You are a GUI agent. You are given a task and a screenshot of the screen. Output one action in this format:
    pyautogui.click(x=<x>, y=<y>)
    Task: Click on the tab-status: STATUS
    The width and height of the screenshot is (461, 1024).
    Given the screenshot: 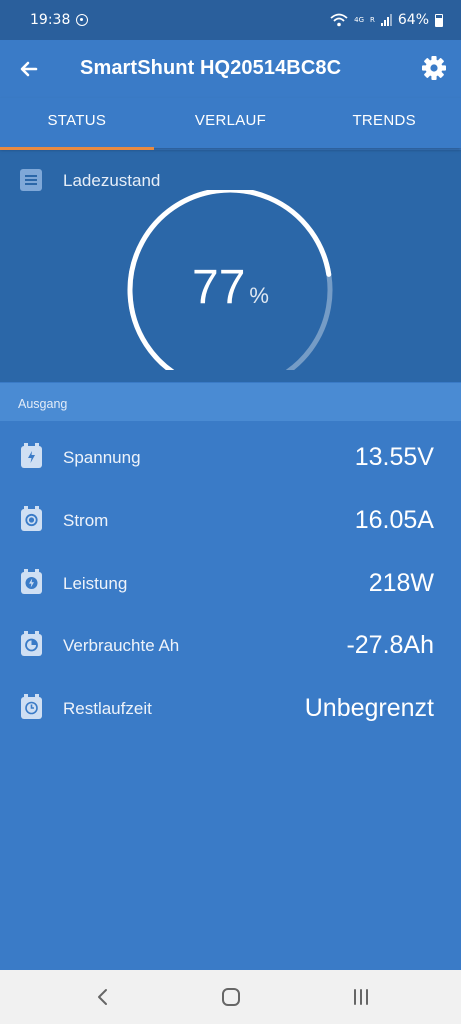 What is the action you would take?
    pyautogui.click(x=77, y=124)
    